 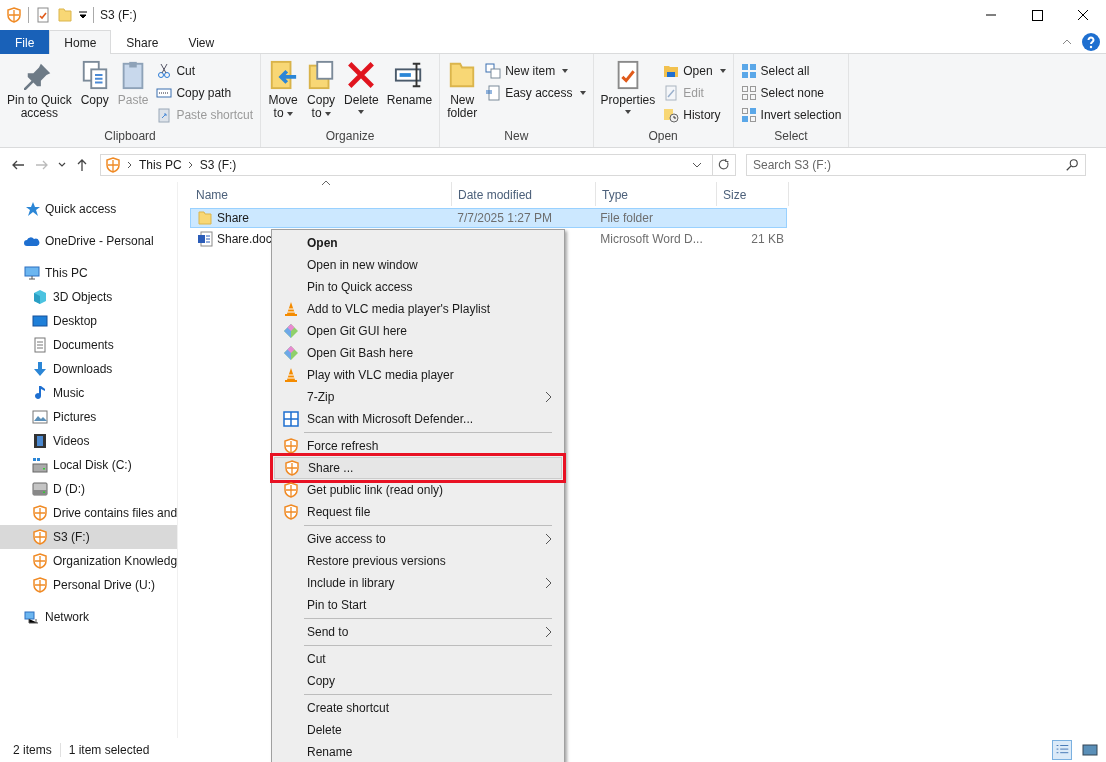 I want to click on group-label: Select, so click(x=791, y=137).